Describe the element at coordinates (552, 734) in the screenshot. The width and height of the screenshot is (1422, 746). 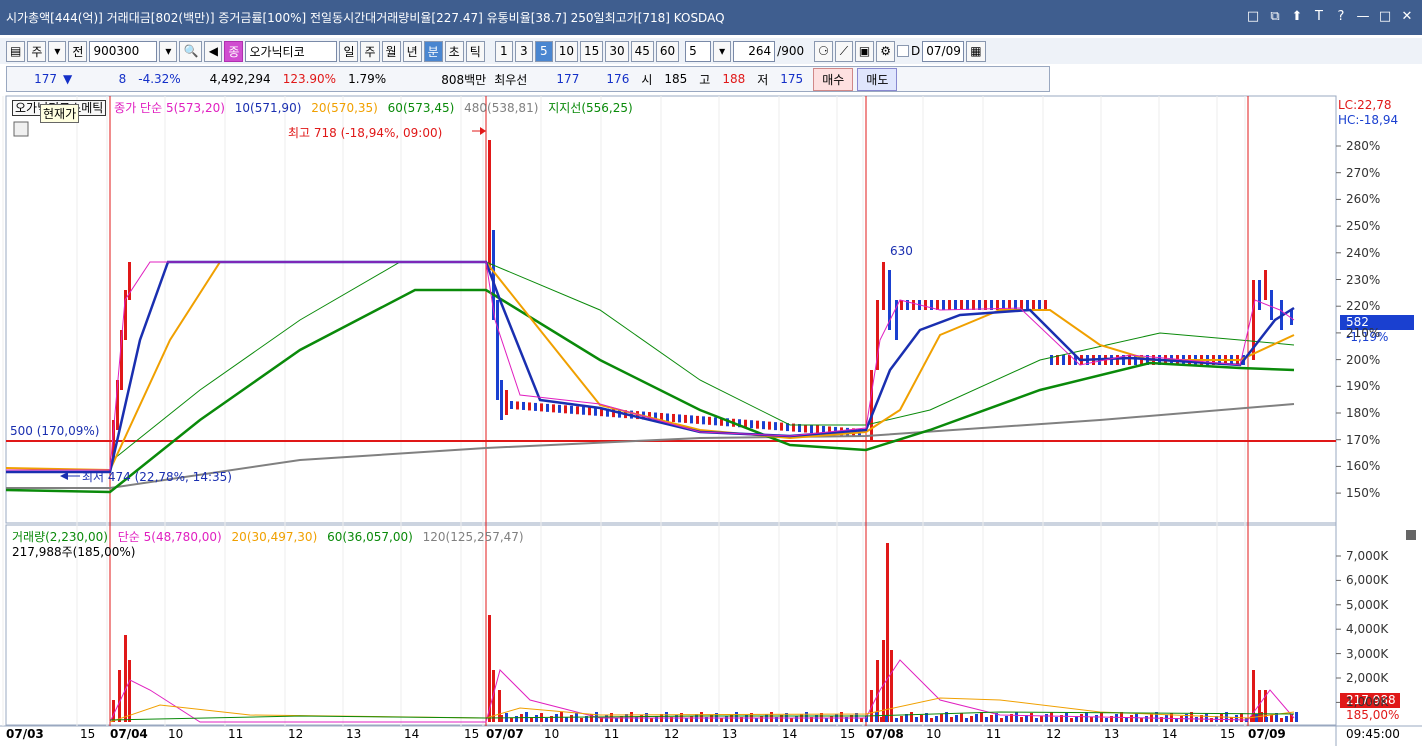
I see `date-label: 10` at that location.